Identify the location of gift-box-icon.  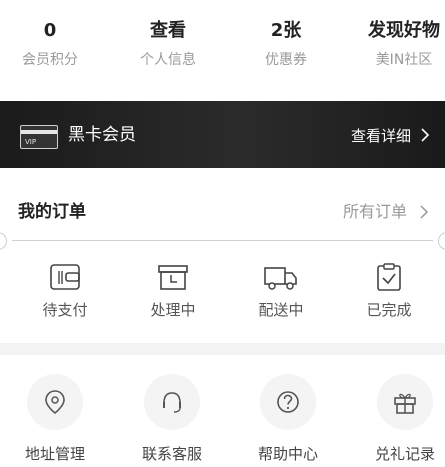
(405, 403).